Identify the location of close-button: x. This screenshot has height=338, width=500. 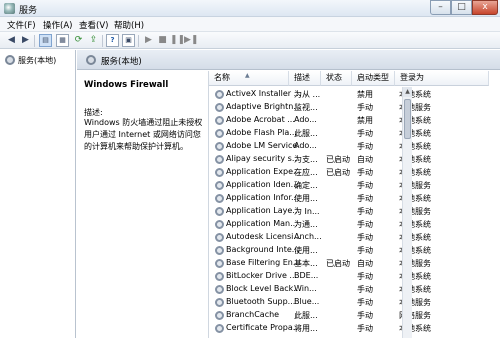
(485, 7).